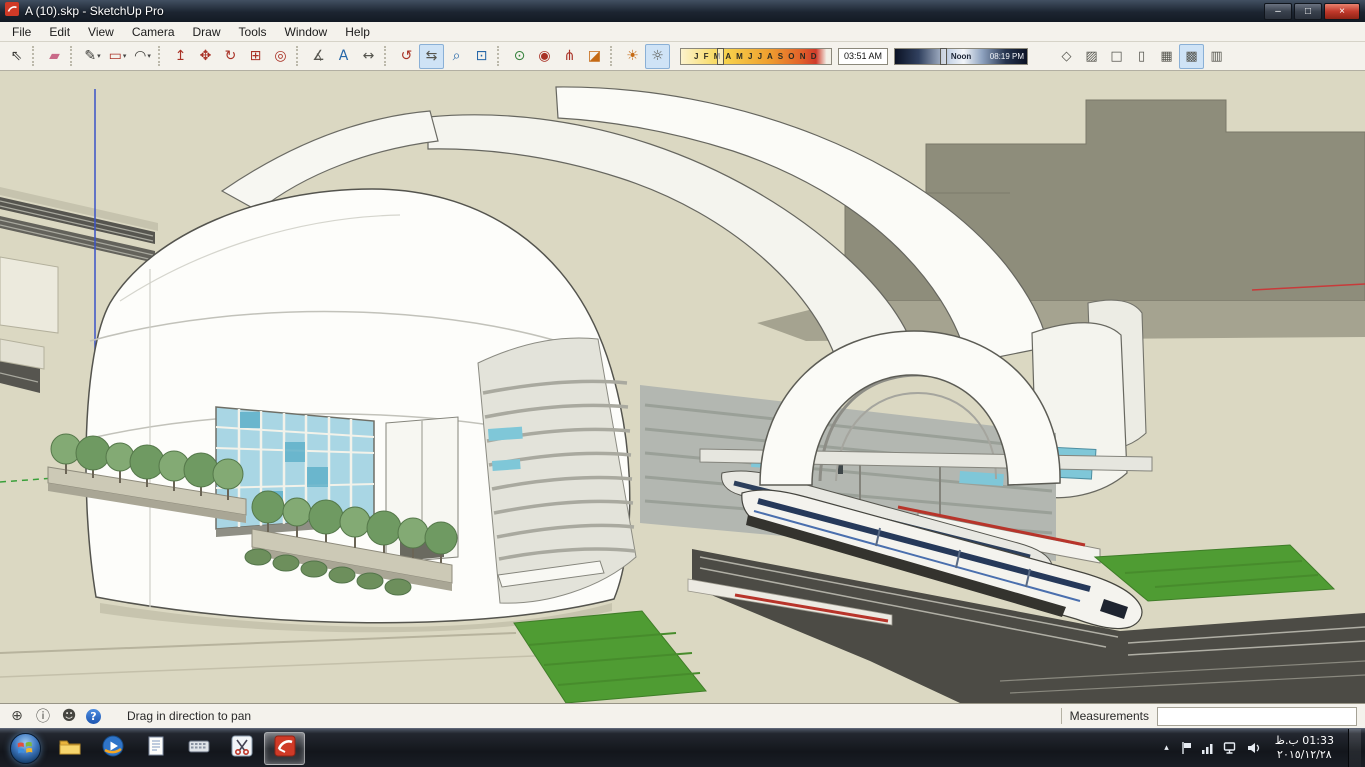 This screenshot has height=767, width=1365. Describe the element at coordinates (1342, 11) in the screenshot. I see `close-button: ×` at that location.